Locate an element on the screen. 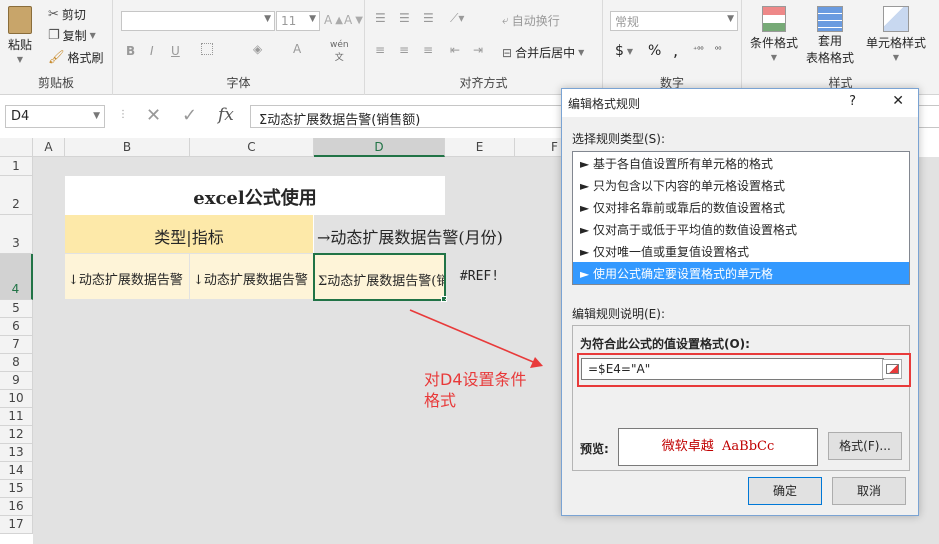 The height and width of the screenshot is (544, 939). row-header: 12 is located at coordinates (16, 435).